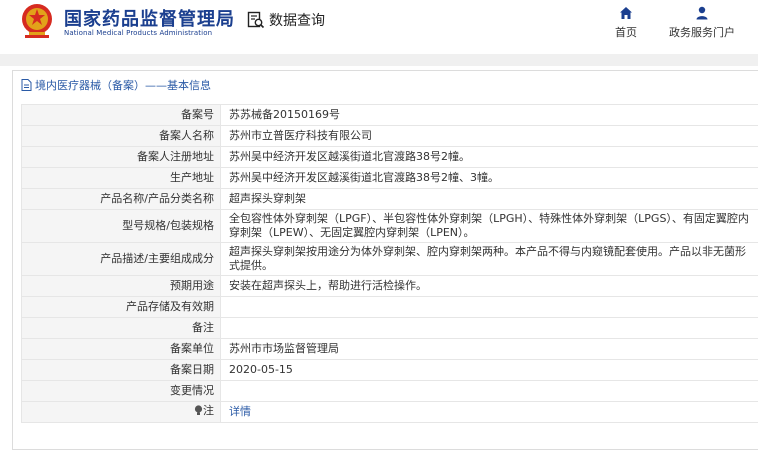 Image resolution: width=758 pixels, height=450 pixels. What do you see at coordinates (121, 307) in the screenshot?
I see `row-label: 产品存储及有效期` at bounding box center [121, 307].